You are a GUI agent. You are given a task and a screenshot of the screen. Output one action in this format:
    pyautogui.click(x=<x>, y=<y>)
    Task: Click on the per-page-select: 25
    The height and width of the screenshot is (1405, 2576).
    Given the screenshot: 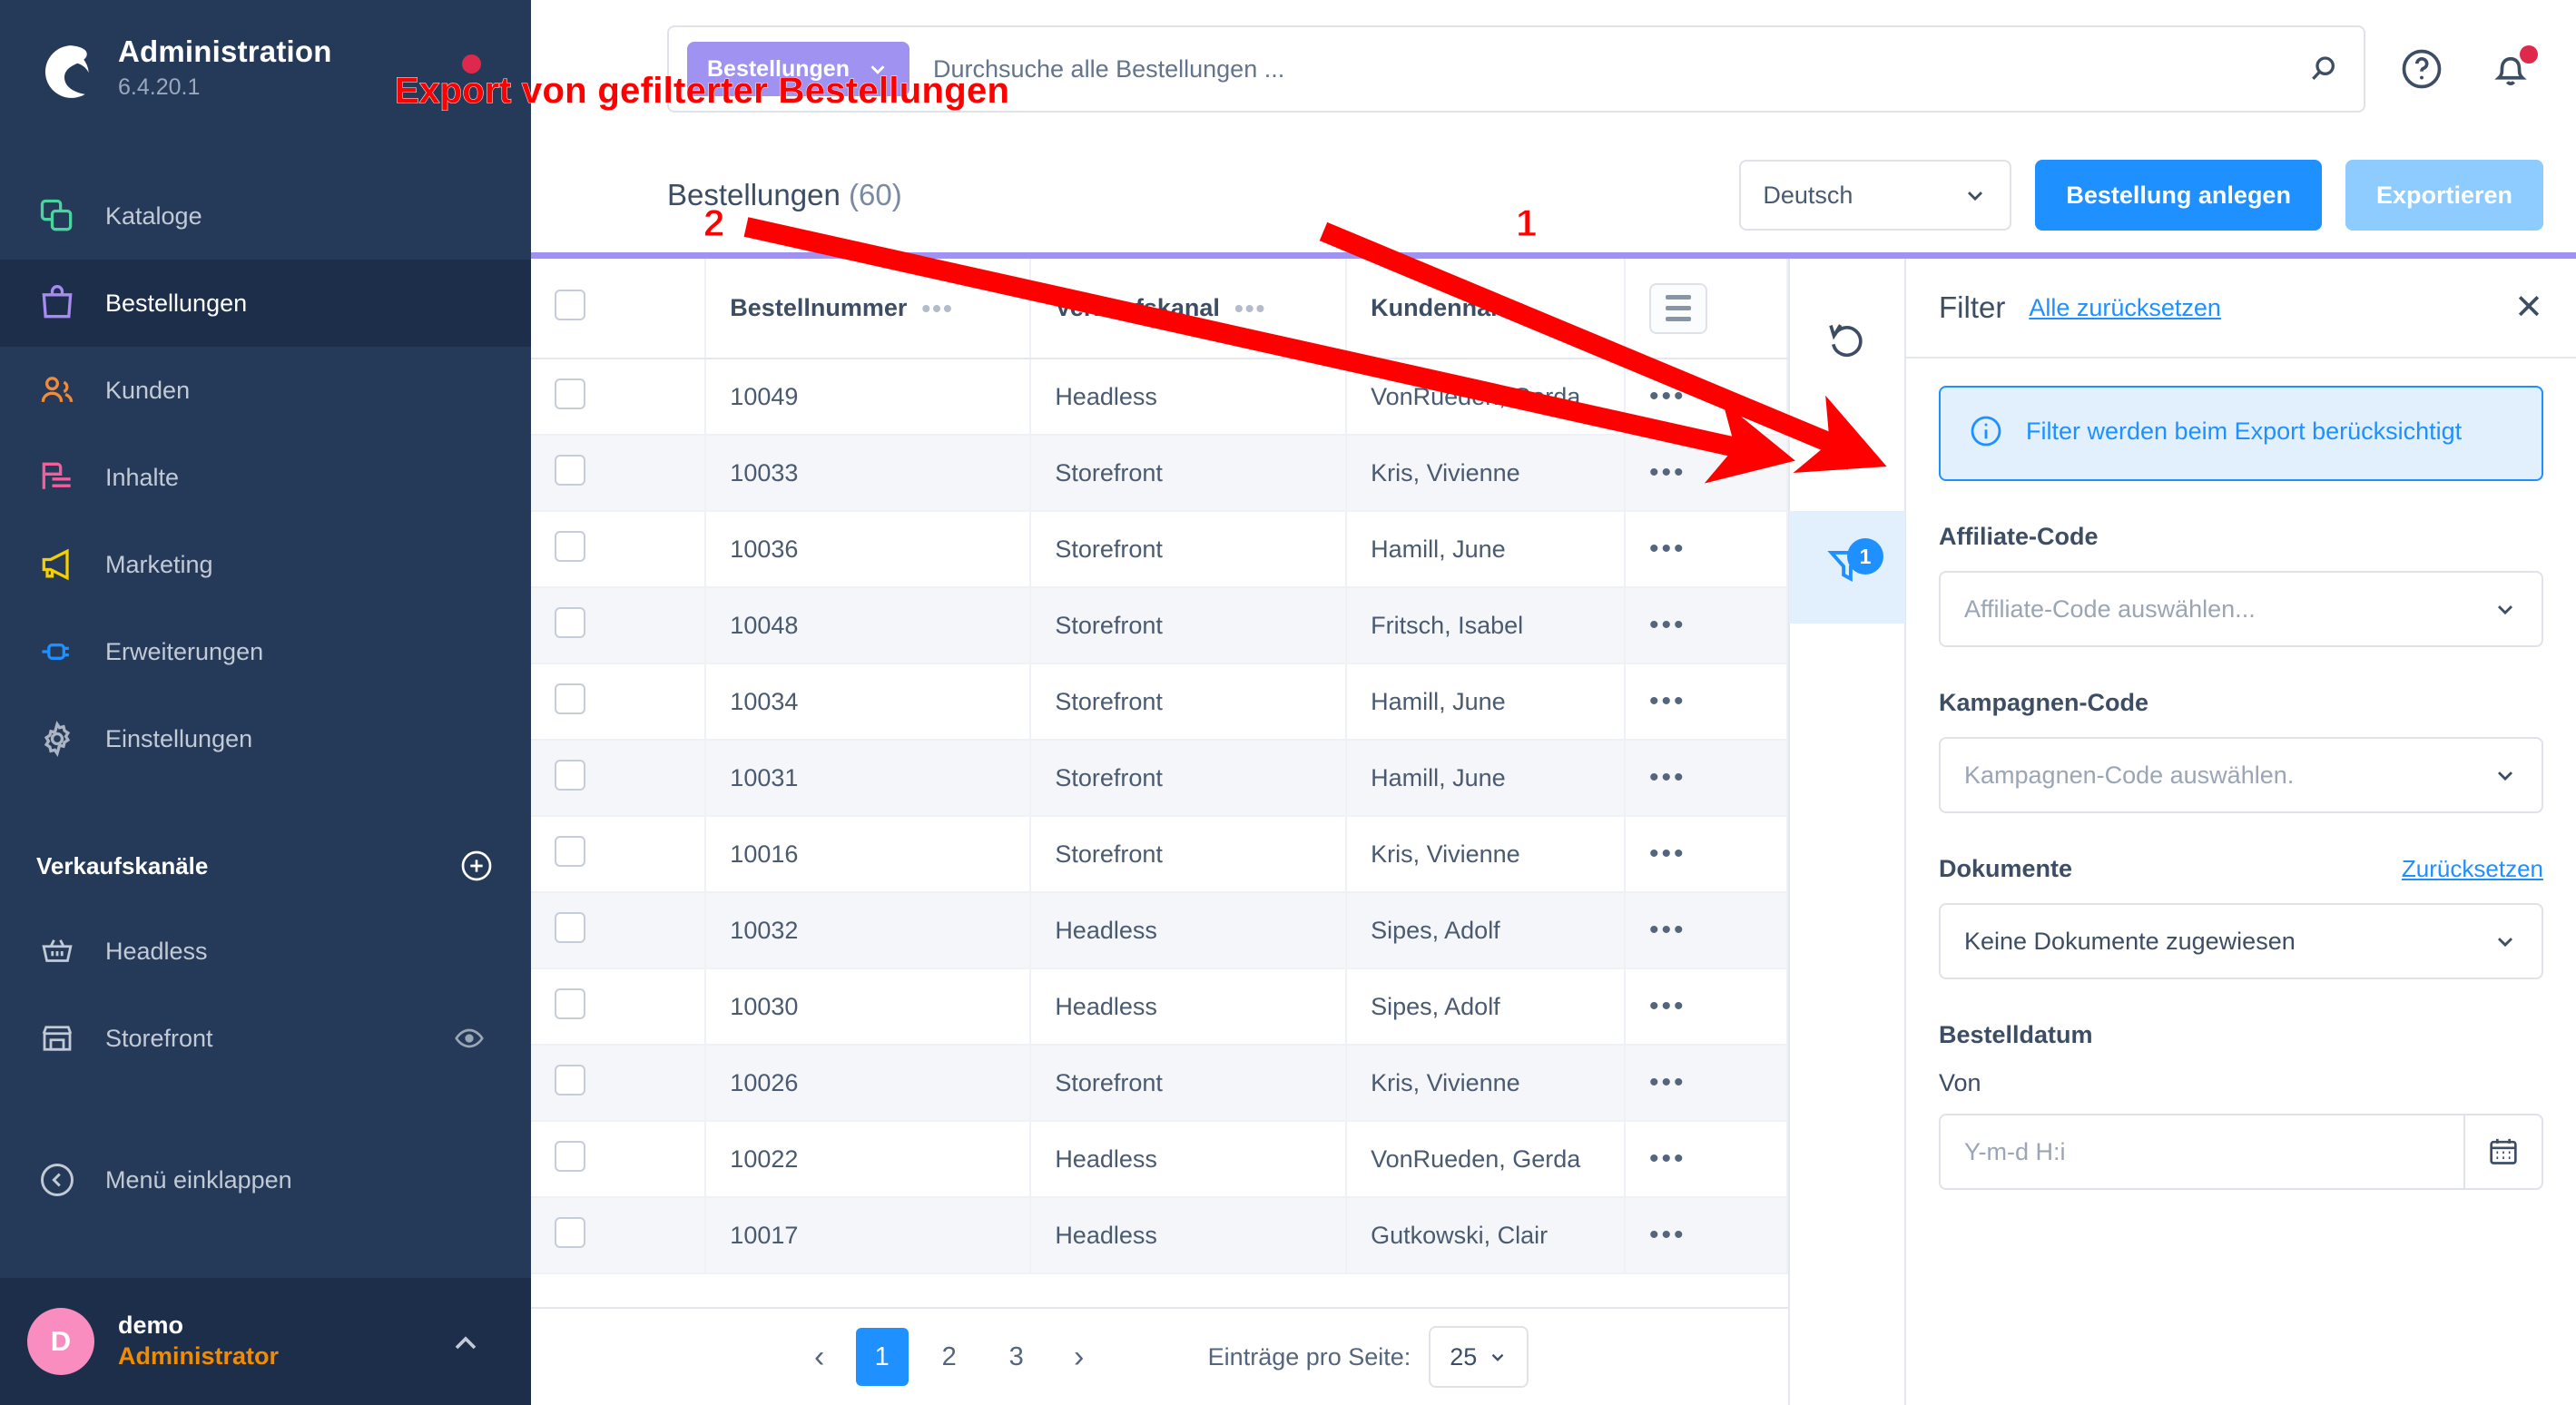 What is the action you would take?
    pyautogui.click(x=1479, y=1357)
    